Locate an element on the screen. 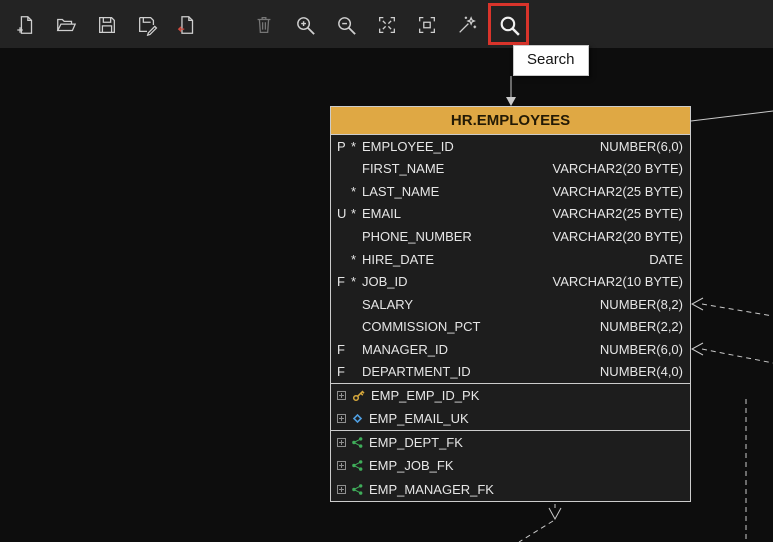 This screenshot has width=773, height=542. open-button is located at coordinates (66, 25).